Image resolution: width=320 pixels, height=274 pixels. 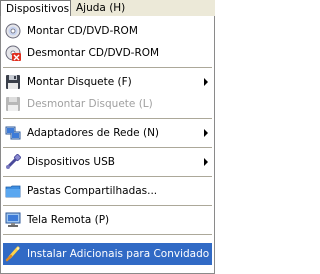 I want to click on menu-item-usb-devices: Dispositivos USB, so click(x=107, y=162).